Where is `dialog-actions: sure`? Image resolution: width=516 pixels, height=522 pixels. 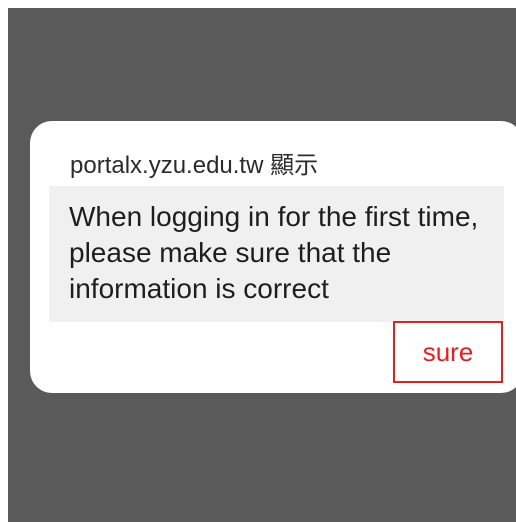 dialog-actions: sure is located at coordinates (448, 352).